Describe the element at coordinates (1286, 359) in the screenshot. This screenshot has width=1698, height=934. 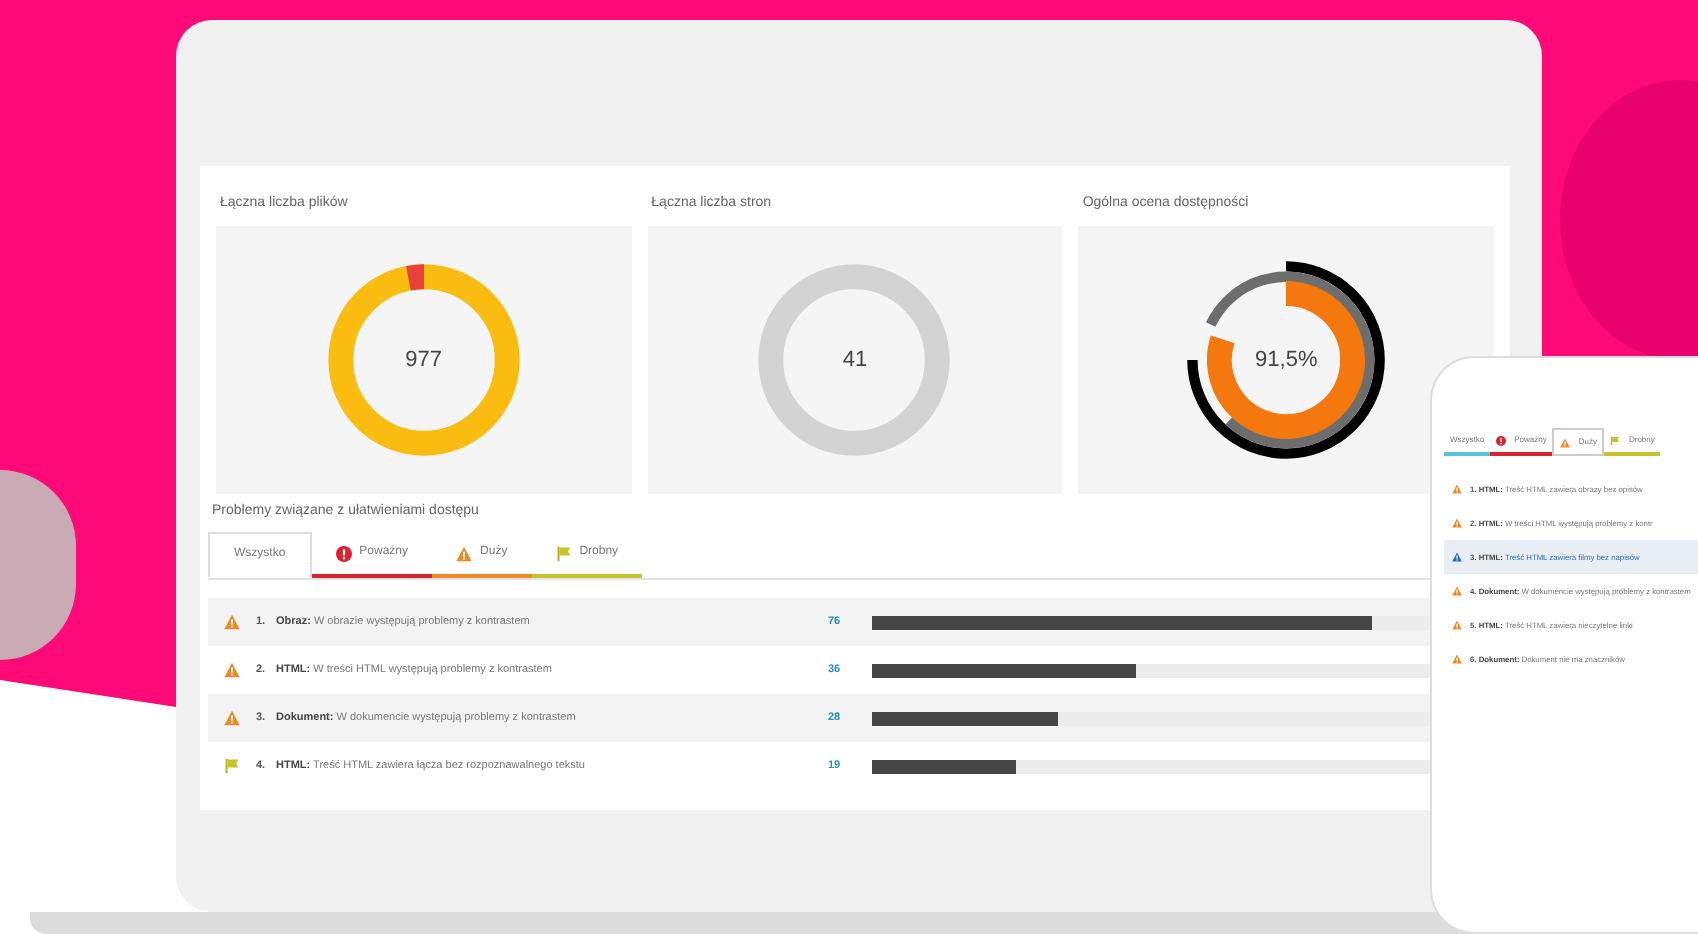
I see `stat-value: 91,5%` at that location.